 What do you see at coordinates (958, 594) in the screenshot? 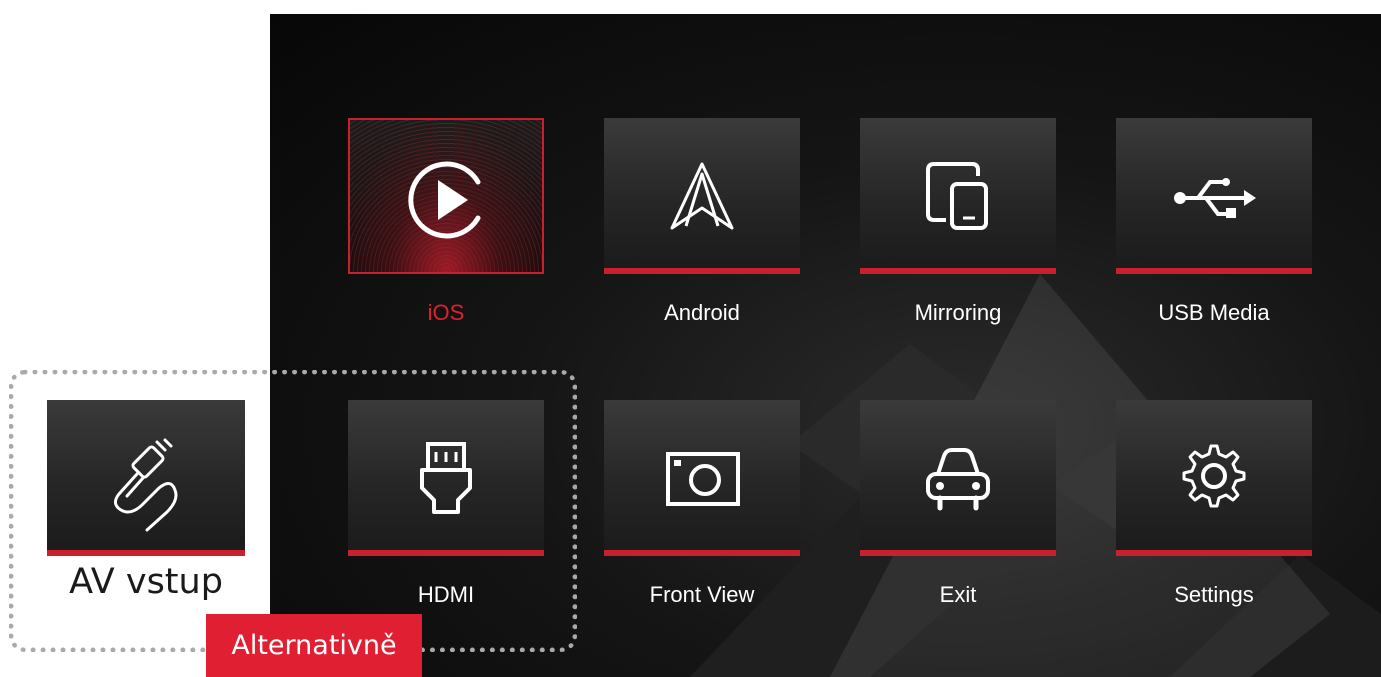
I see `label-exit: Exit` at bounding box center [958, 594].